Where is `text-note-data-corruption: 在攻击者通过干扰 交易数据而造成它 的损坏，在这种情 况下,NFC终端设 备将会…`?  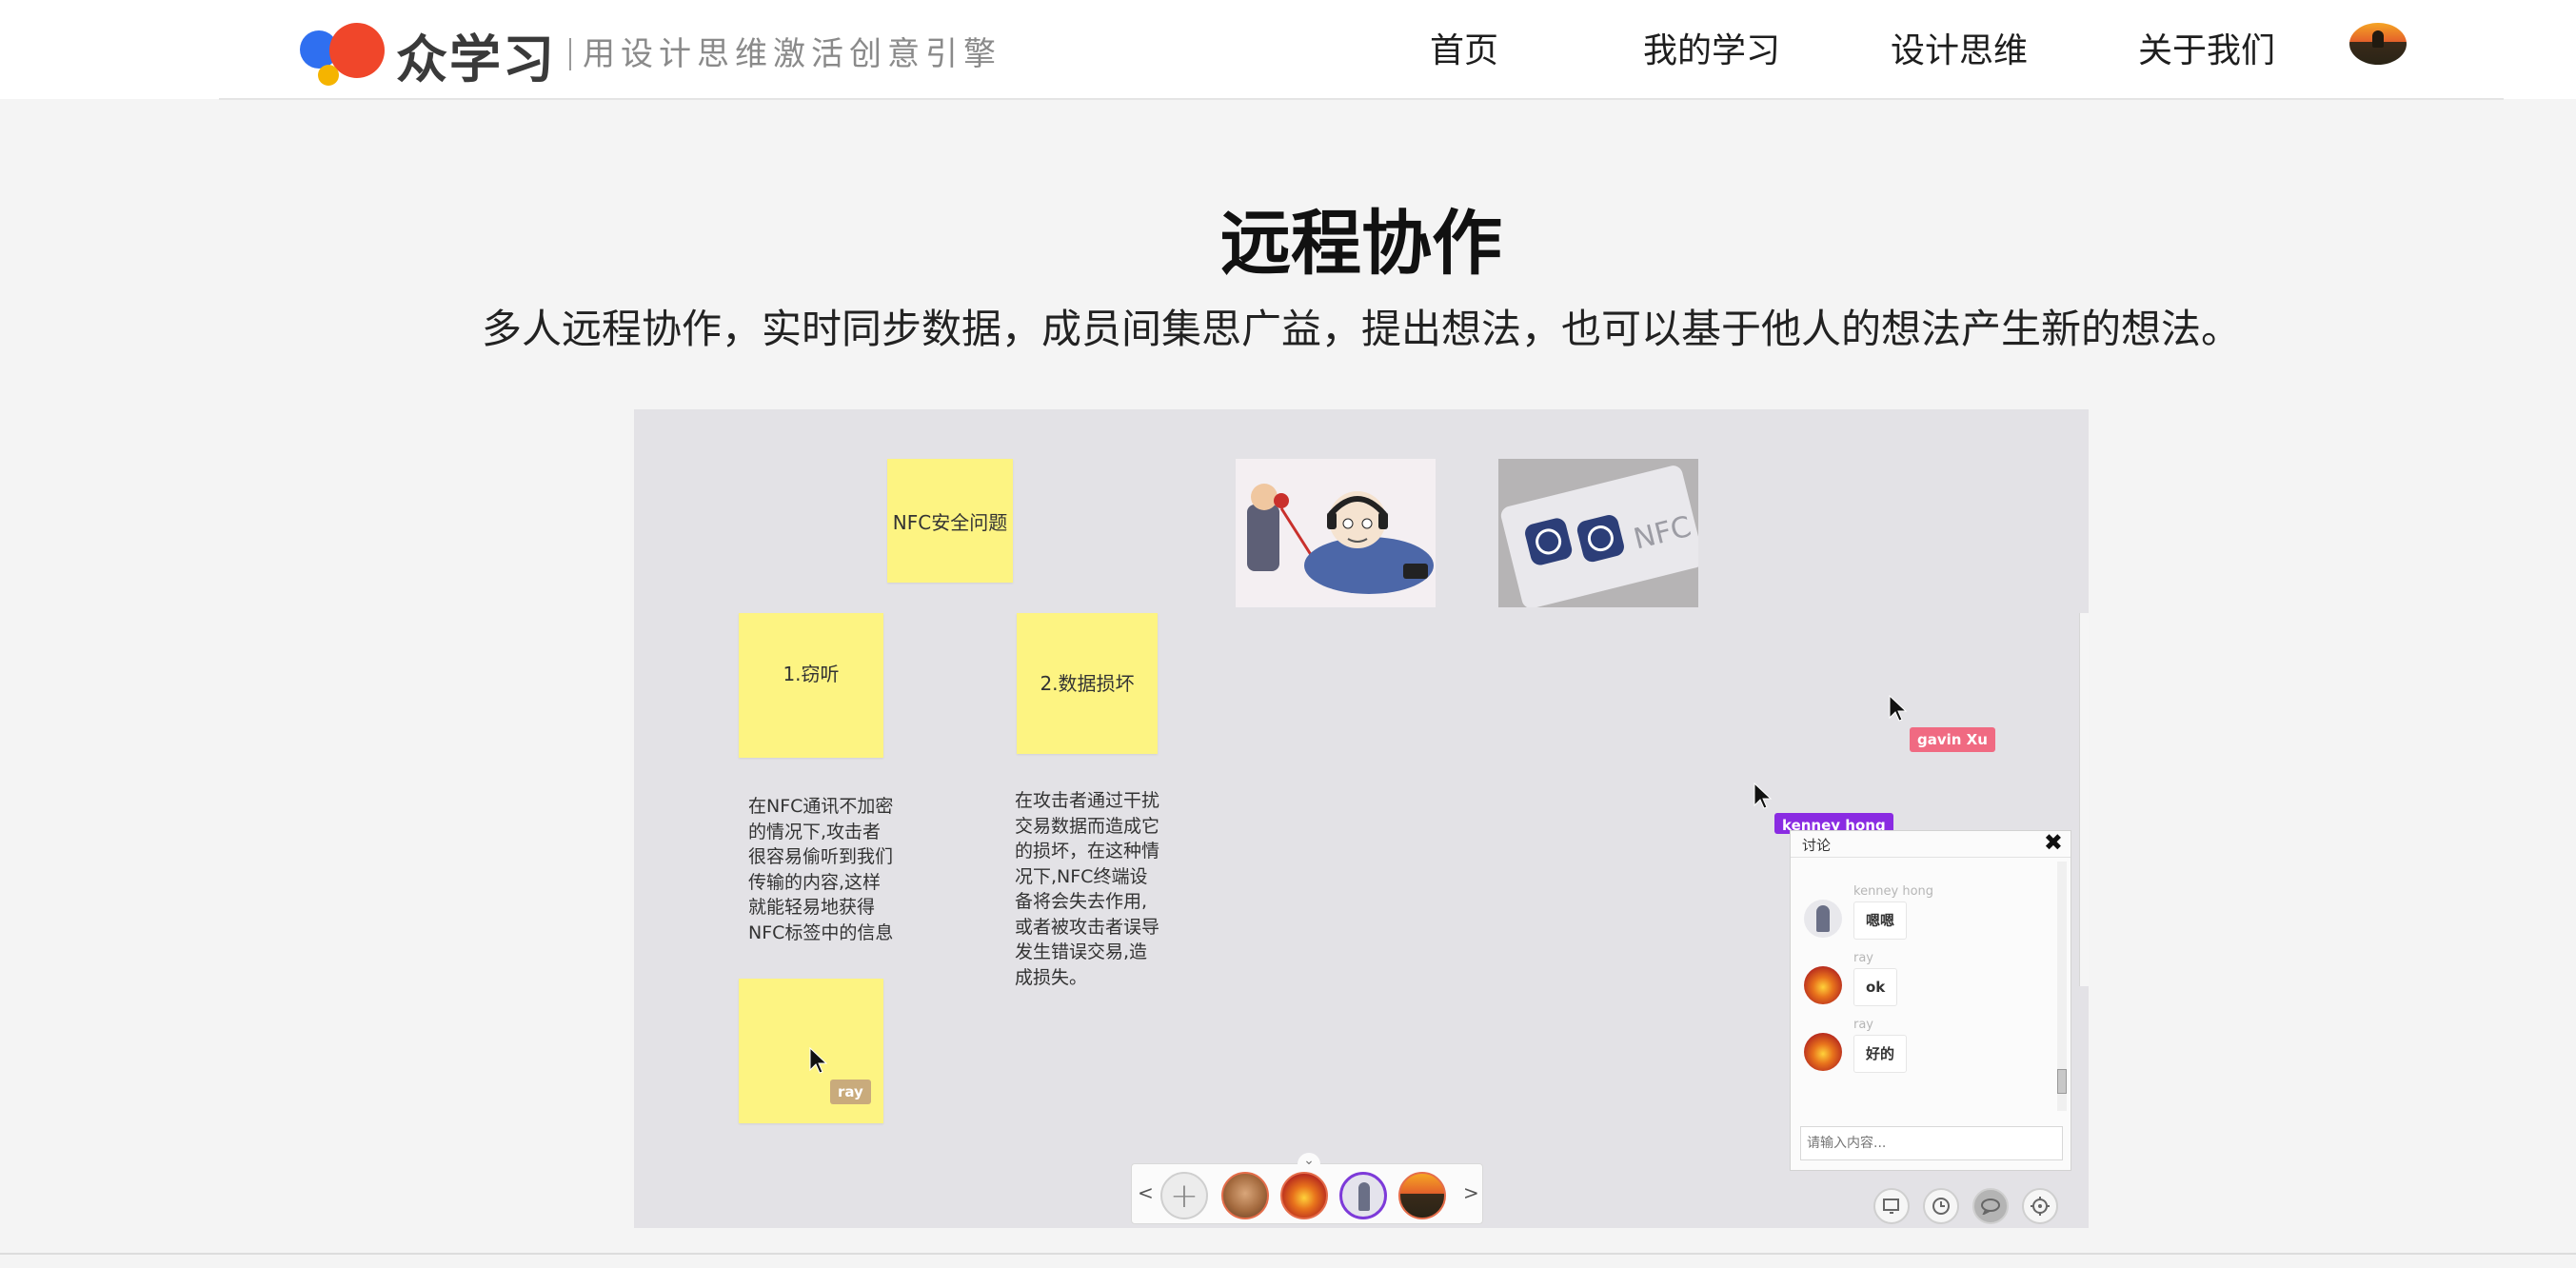
text-note-data-corruption: 在攻击者通过干扰 交易数据而造成它 的损坏，在这种情 况下,NFC终端设 备将会… is located at coordinates (1087, 889).